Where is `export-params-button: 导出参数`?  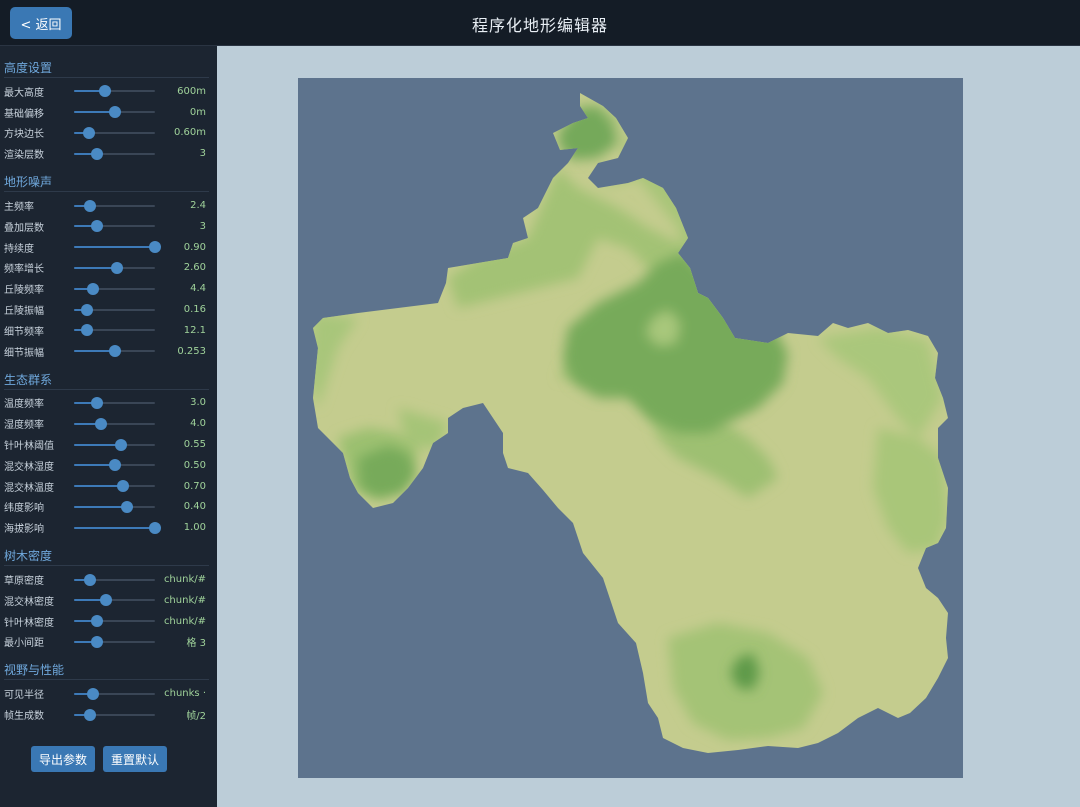
export-params-button: 导出参数 is located at coordinates (63, 759).